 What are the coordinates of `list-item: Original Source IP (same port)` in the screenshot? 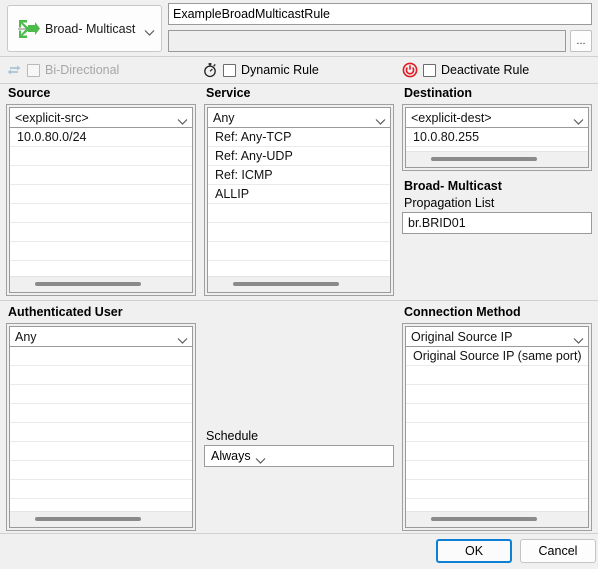 It's located at (497, 356).